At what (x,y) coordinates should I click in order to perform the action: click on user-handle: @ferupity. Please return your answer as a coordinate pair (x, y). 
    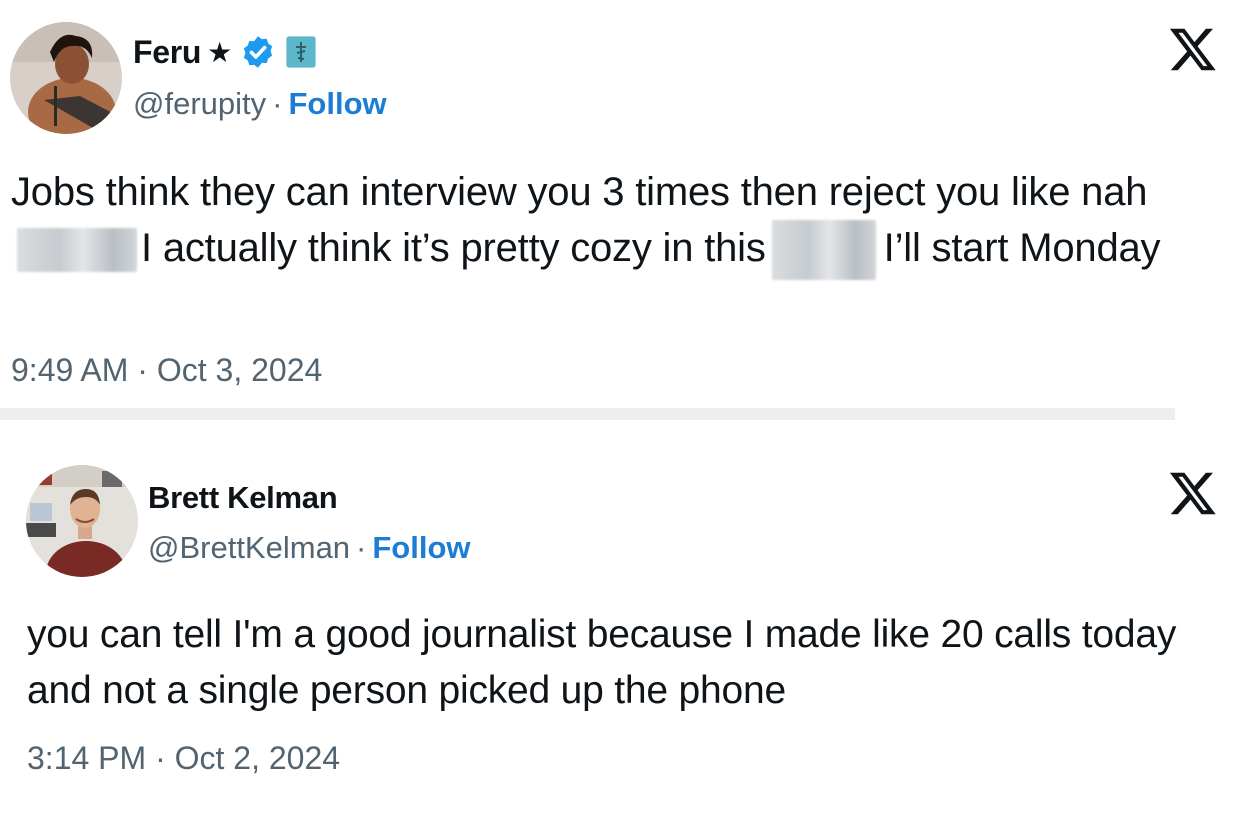
    Looking at the image, I should click on (199, 104).